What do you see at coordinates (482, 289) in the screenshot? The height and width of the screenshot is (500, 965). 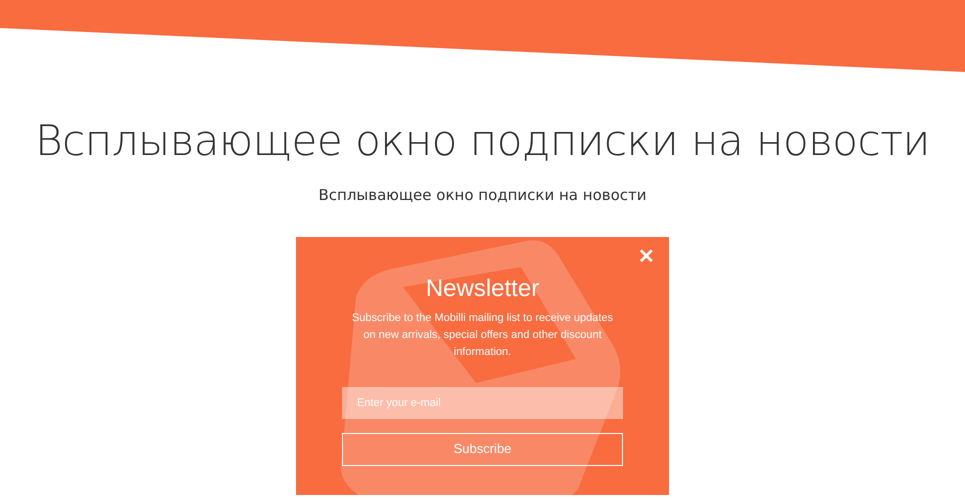 I see `popup-title: Newsletter` at bounding box center [482, 289].